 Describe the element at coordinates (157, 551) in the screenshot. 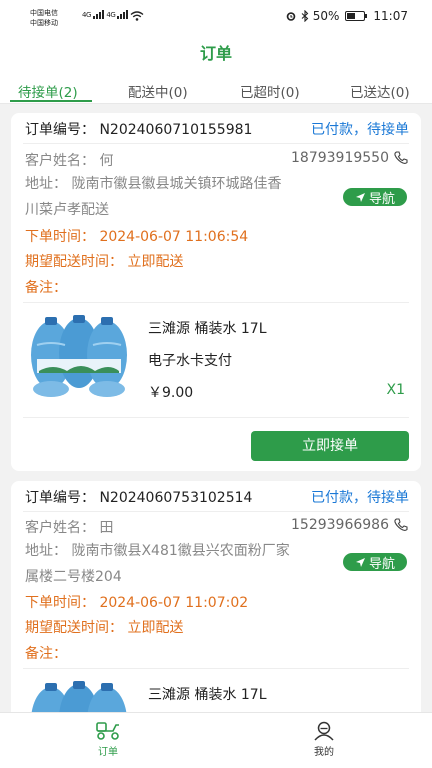

I see `address-line-1: 地址： 陇南市徽县X481徽县兴农面粉厂家` at that location.